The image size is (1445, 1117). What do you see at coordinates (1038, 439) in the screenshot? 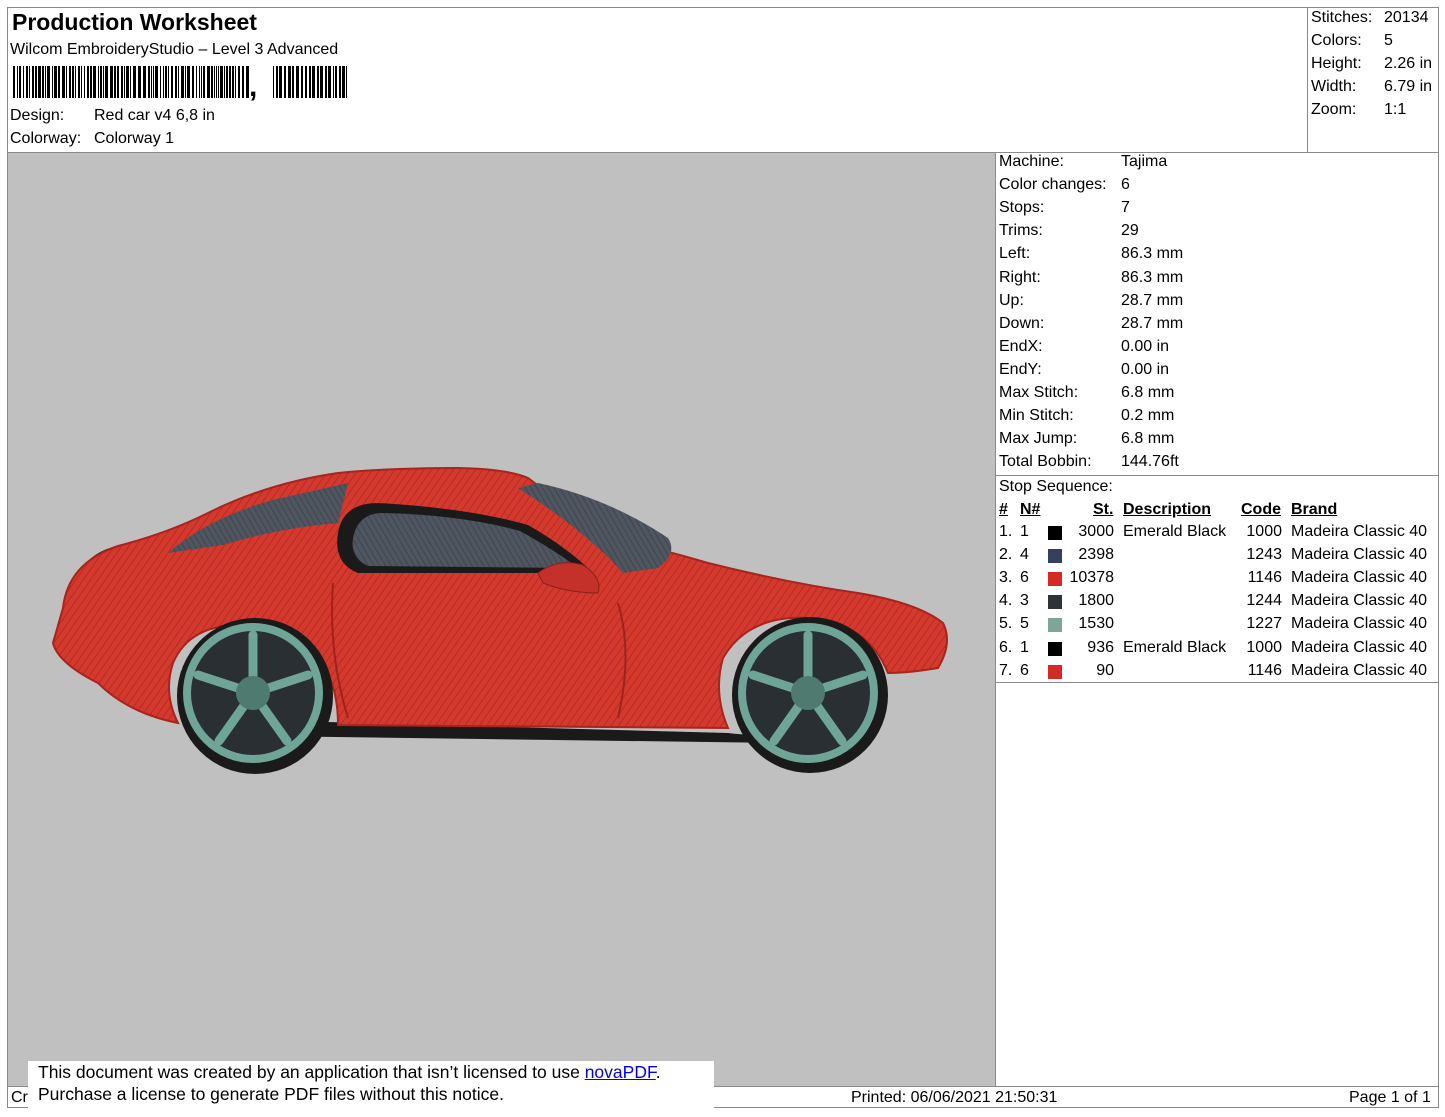
I see `info-label: Max Jump:` at bounding box center [1038, 439].